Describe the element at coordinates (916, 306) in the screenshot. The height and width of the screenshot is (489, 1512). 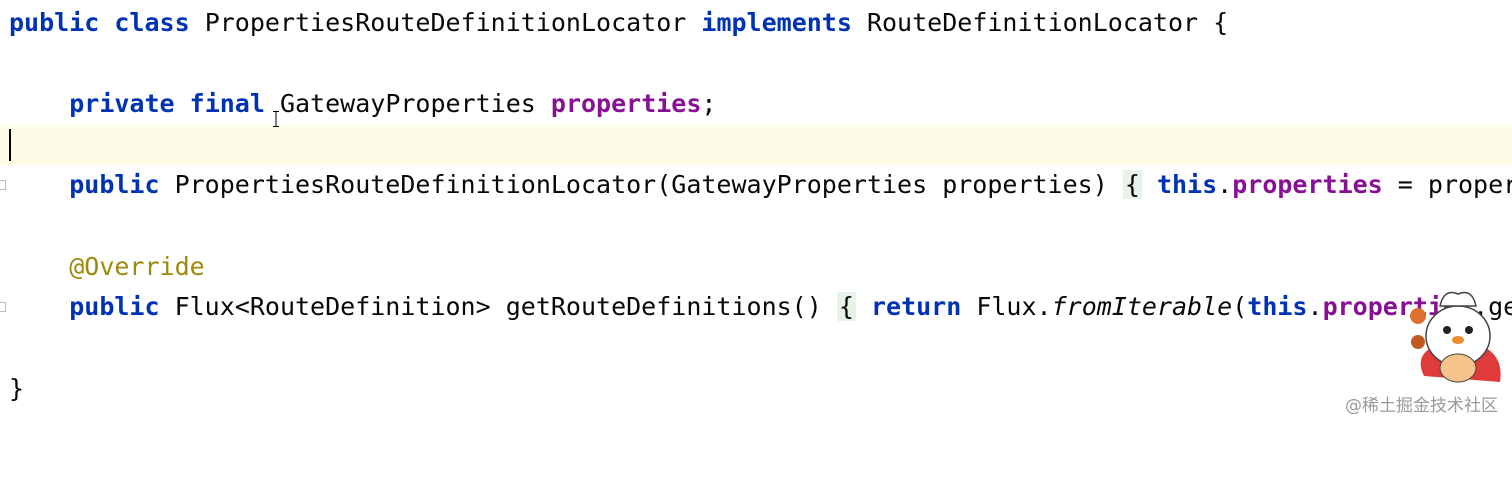
I see `keyword-return: return` at that location.